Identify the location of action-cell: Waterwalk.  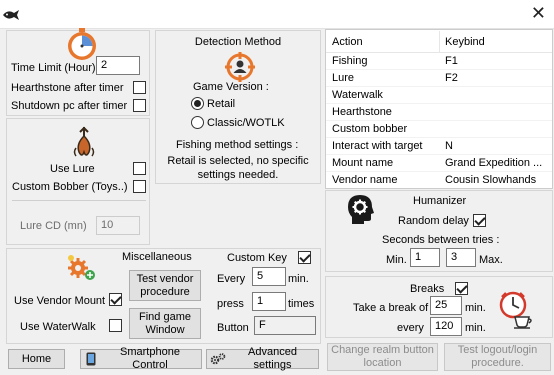
(357, 95).